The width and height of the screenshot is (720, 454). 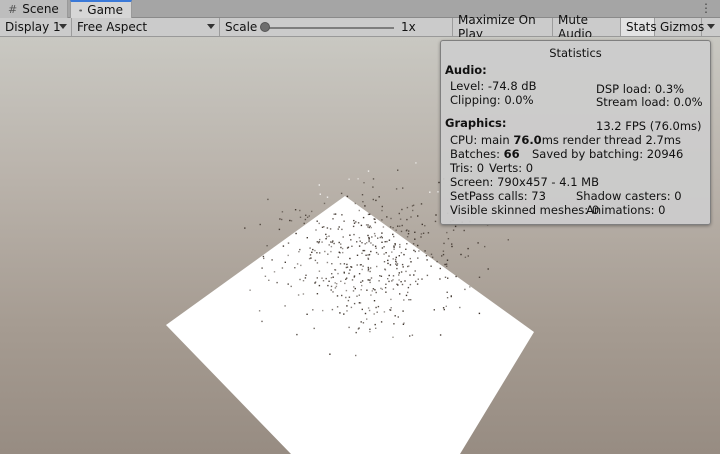 What do you see at coordinates (265, 27) in the screenshot?
I see `scale-slider-thumb` at bounding box center [265, 27].